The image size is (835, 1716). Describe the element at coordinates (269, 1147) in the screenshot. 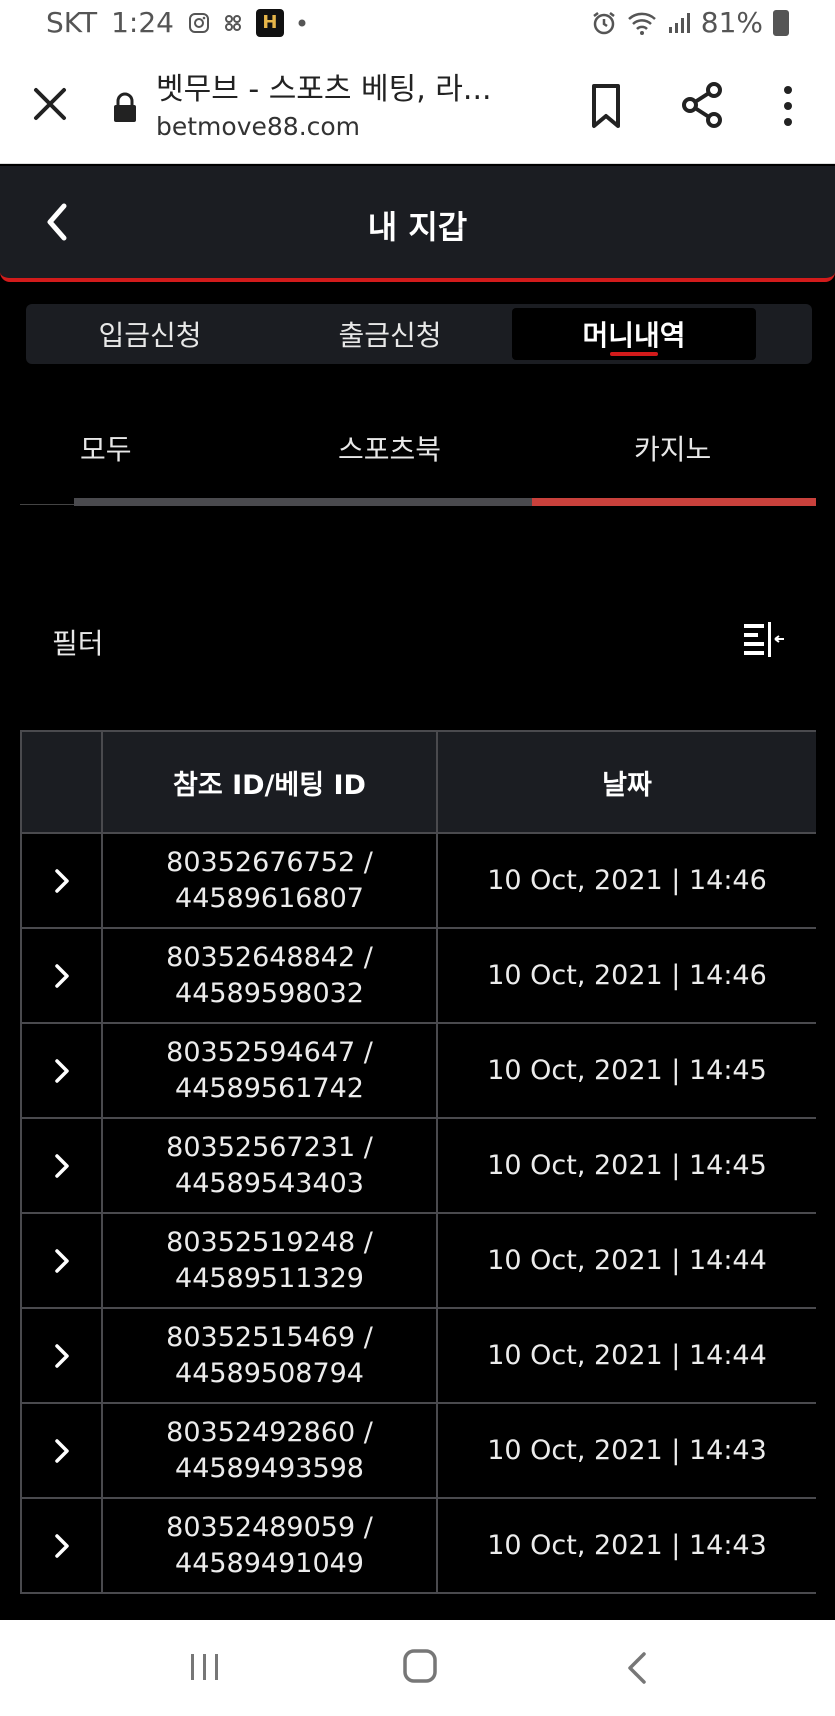

I see `ref-id: 80352567231 /` at that location.